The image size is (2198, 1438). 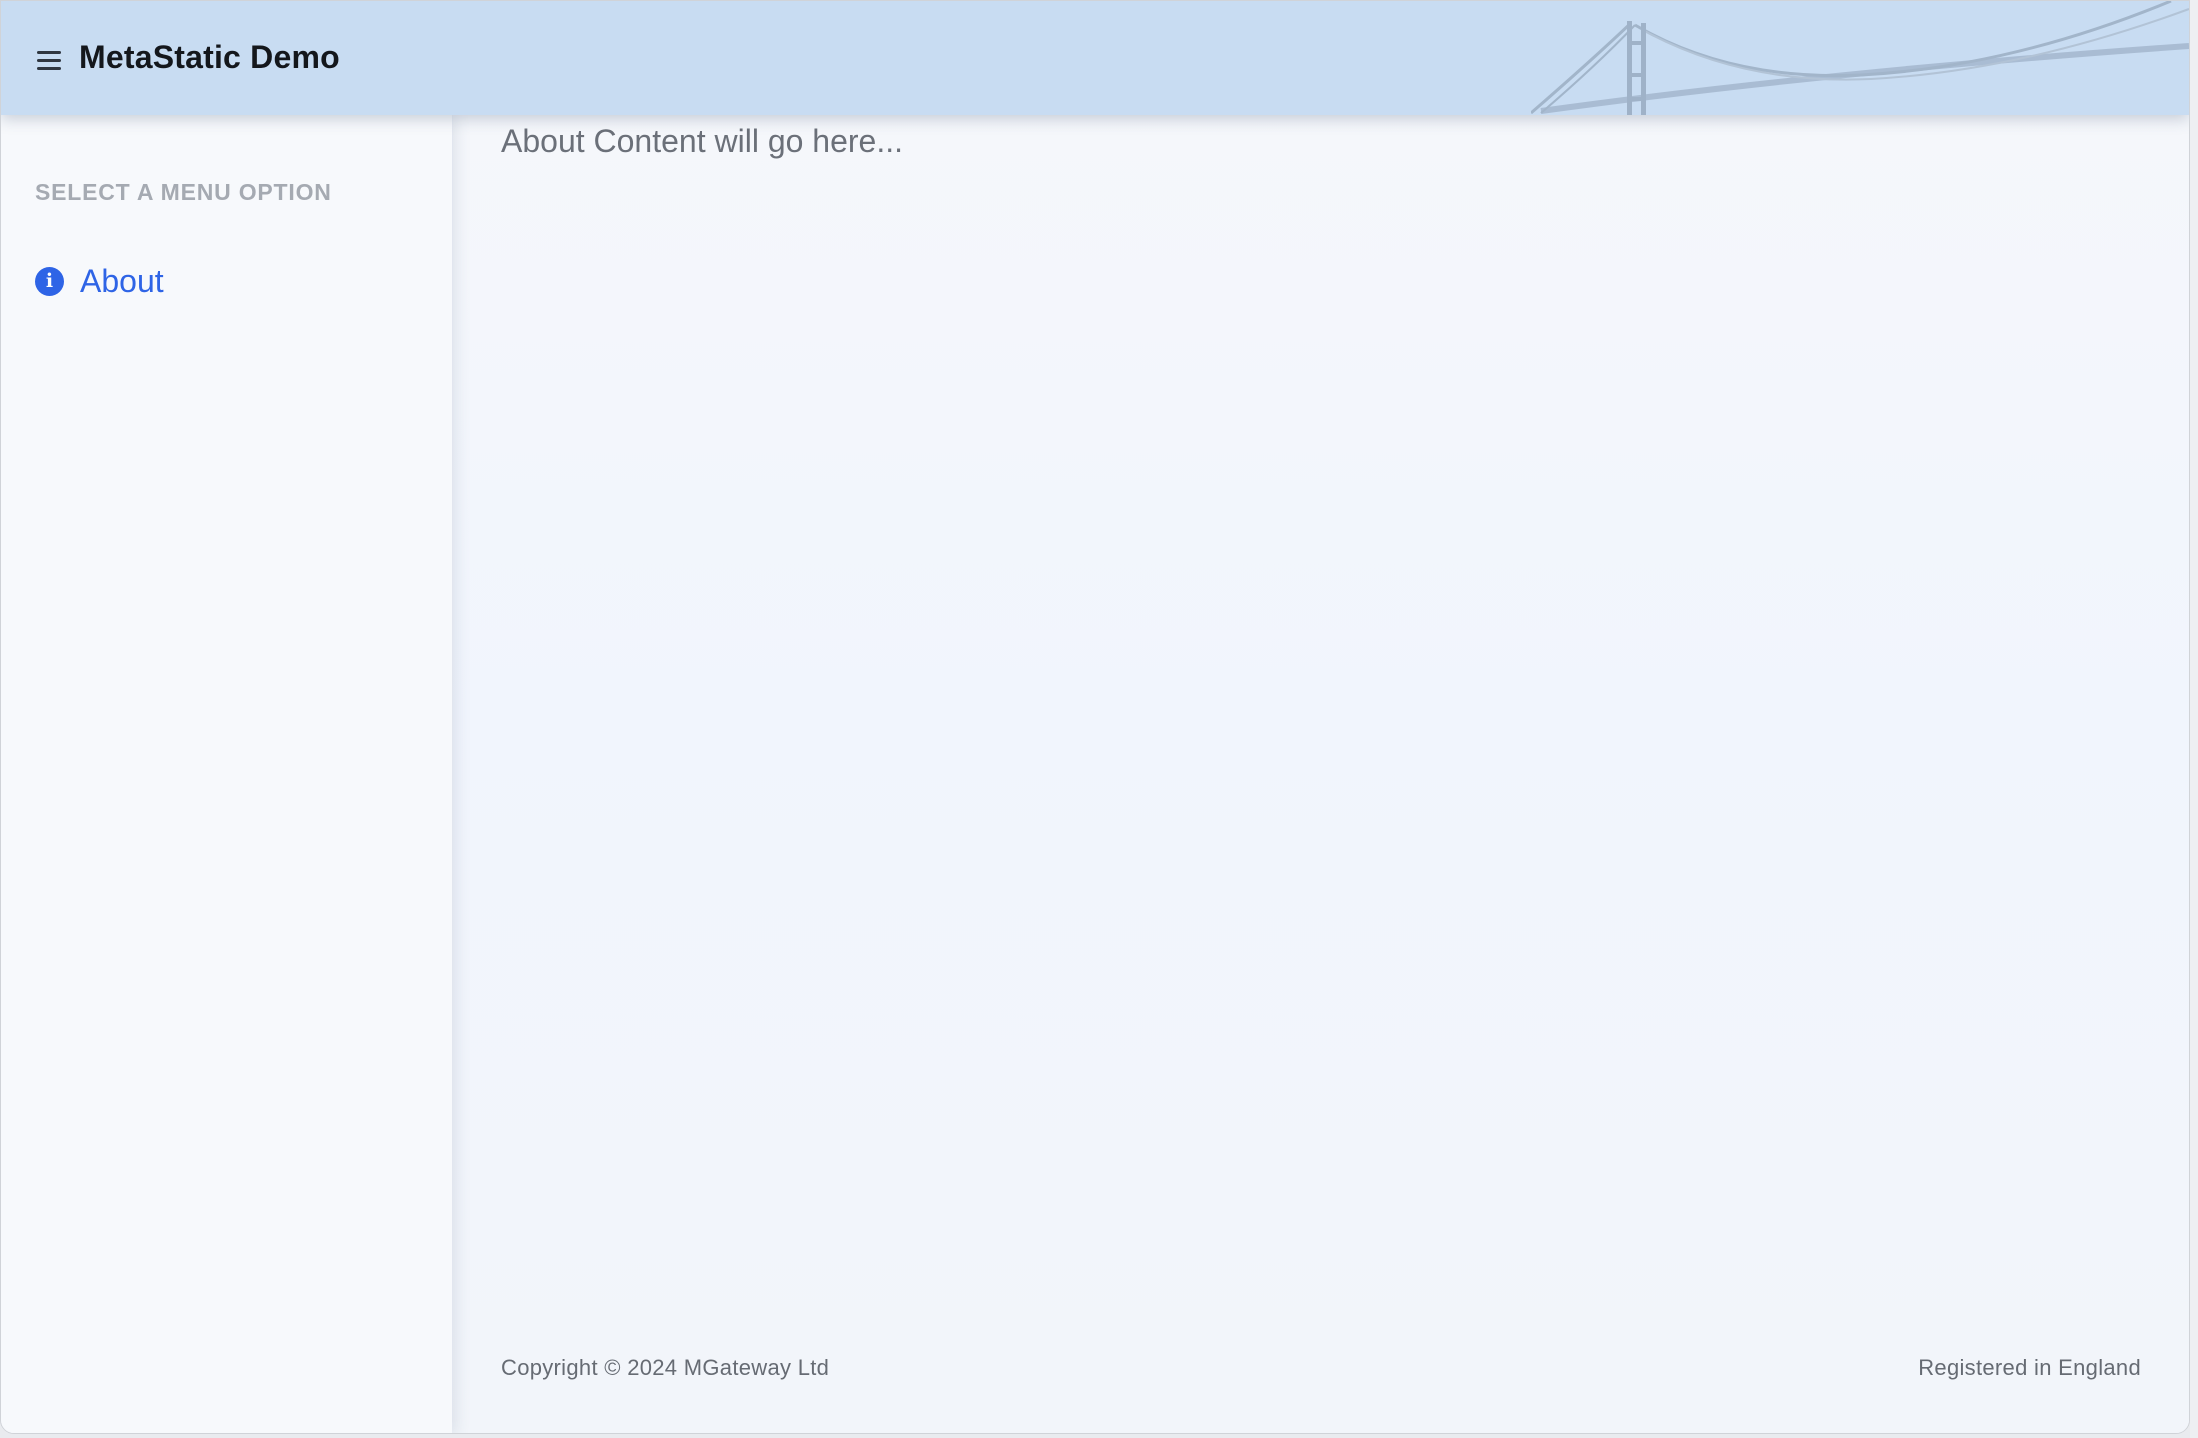 I want to click on app-header: MetaStatic Demo, so click(x=1095, y=58).